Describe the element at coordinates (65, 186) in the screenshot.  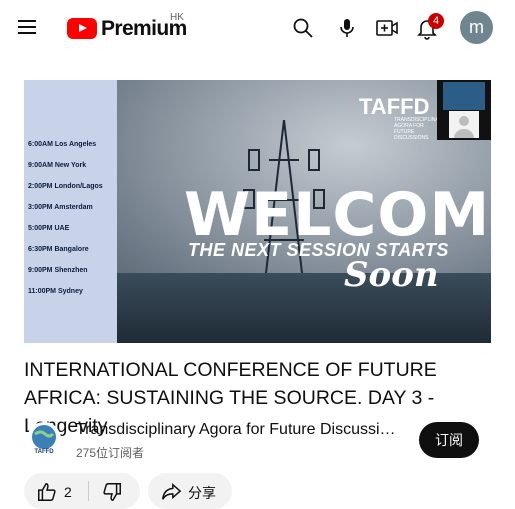
I see `schedule-item: 2:00PM London/Lagos` at that location.